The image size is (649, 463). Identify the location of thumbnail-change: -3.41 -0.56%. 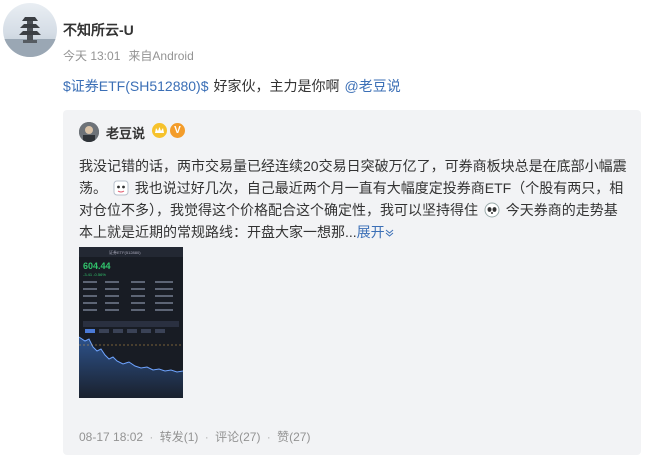
(94, 274).